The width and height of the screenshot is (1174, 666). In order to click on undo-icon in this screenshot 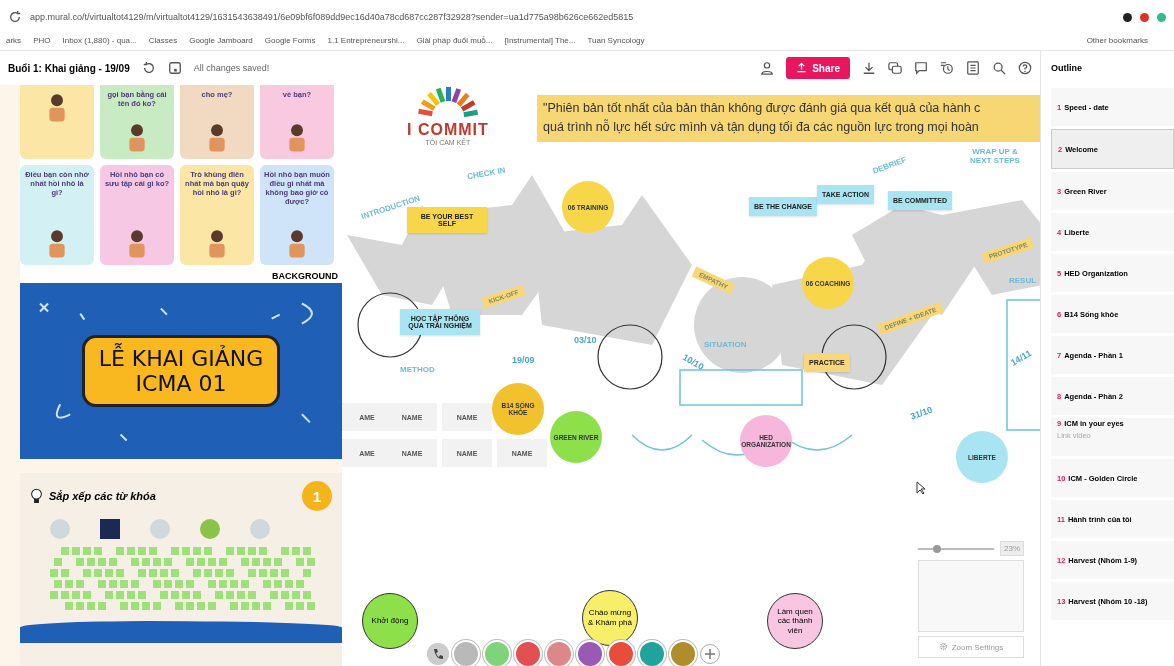, I will do `click(148, 68)`.